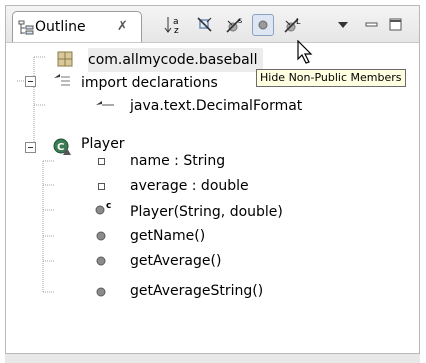 This screenshot has width=426, height=363. I want to click on hide-static-button: s, so click(235, 25).